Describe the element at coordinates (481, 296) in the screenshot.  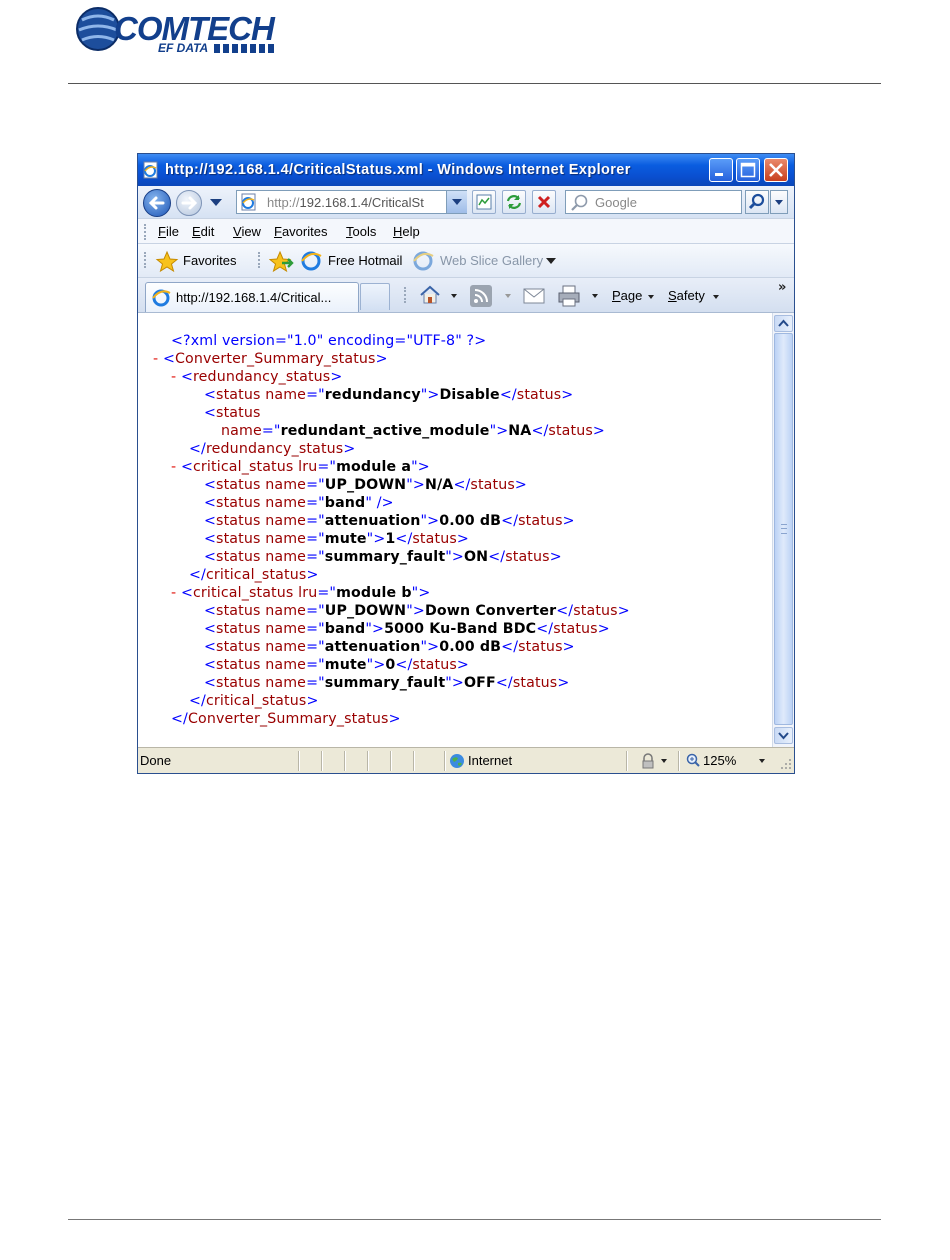
I see `rss-feed-icon` at that location.